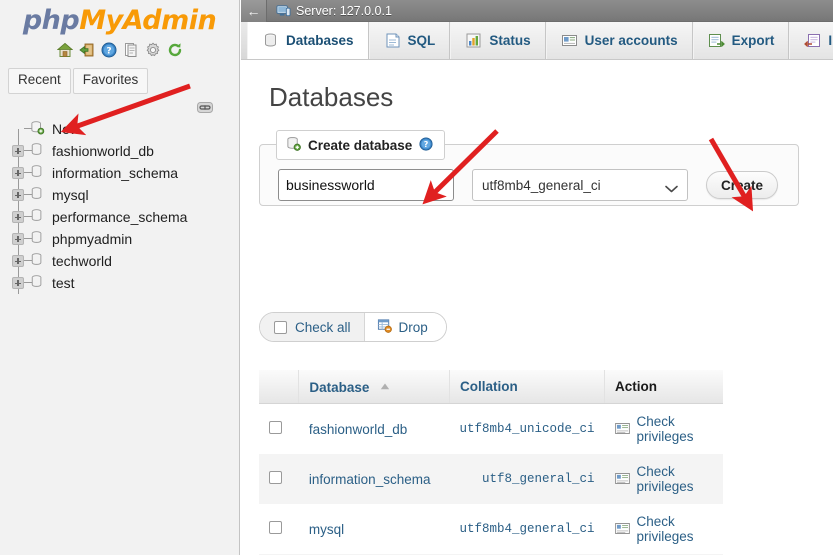 The height and width of the screenshot is (555, 833). I want to click on tree-item-label: information_schema, so click(115, 172).